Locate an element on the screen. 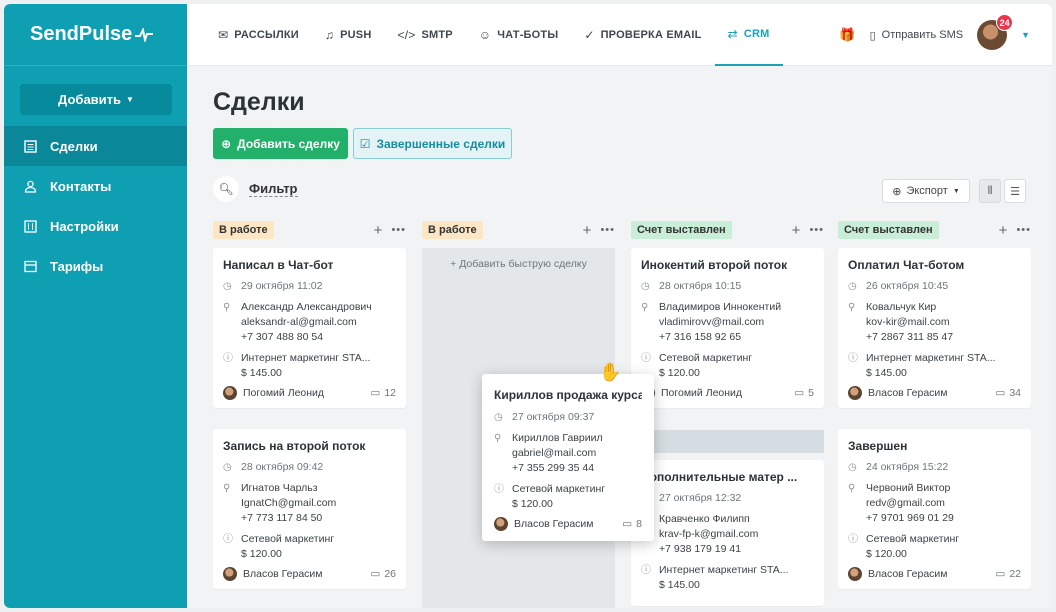  sidebar-add-button: Добавить ▼ is located at coordinates (96, 99).